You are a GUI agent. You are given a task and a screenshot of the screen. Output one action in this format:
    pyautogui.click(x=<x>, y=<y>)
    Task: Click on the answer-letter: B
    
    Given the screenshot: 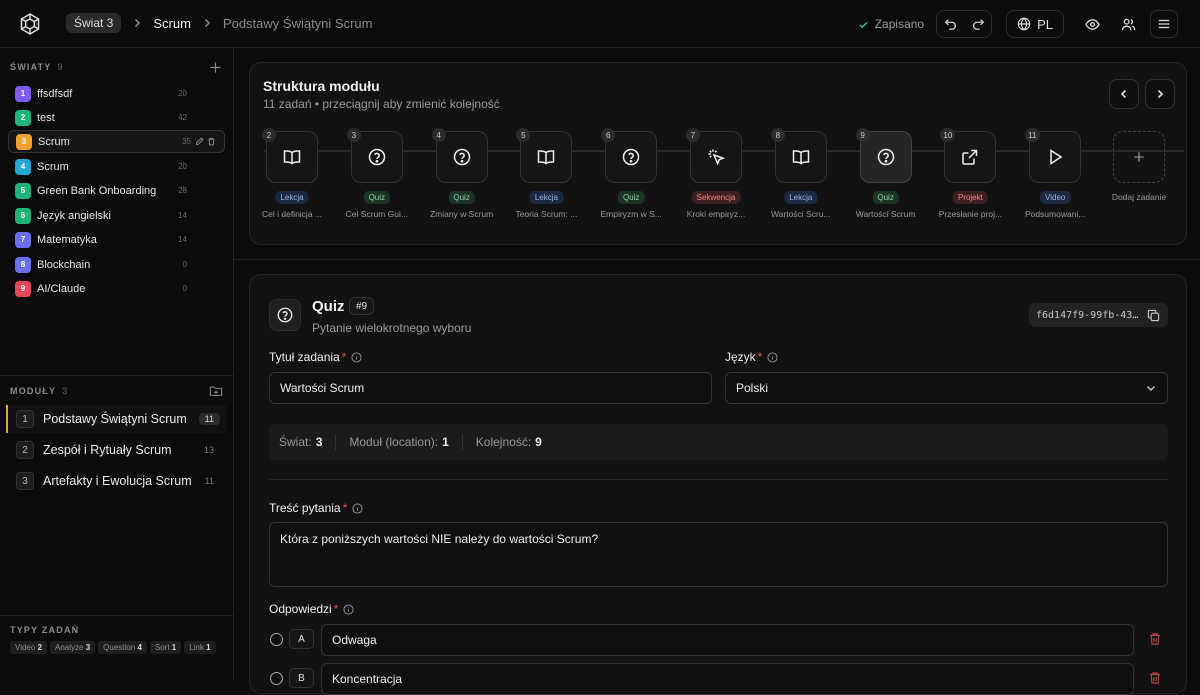 What is the action you would take?
    pyautogui.click(x=301, y=678)
    